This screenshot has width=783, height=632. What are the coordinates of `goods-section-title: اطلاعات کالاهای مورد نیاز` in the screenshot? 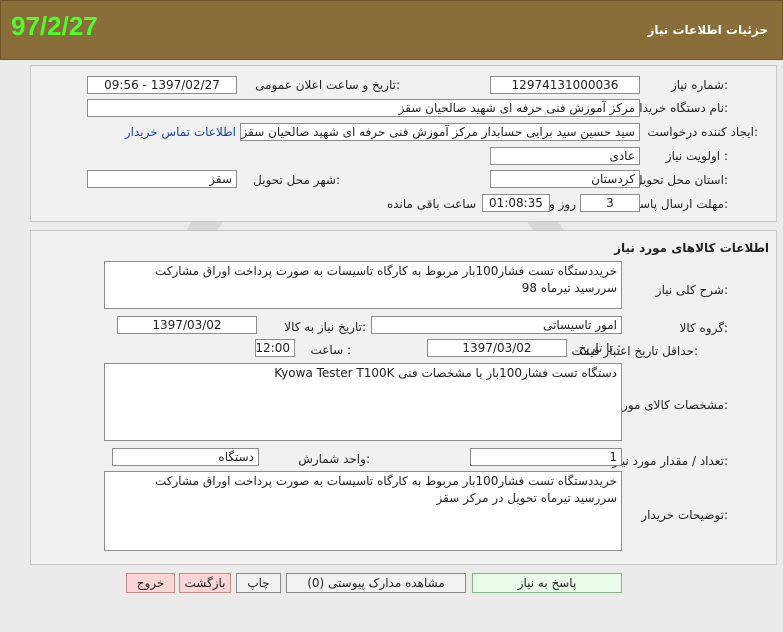 It's located at (691, 248).